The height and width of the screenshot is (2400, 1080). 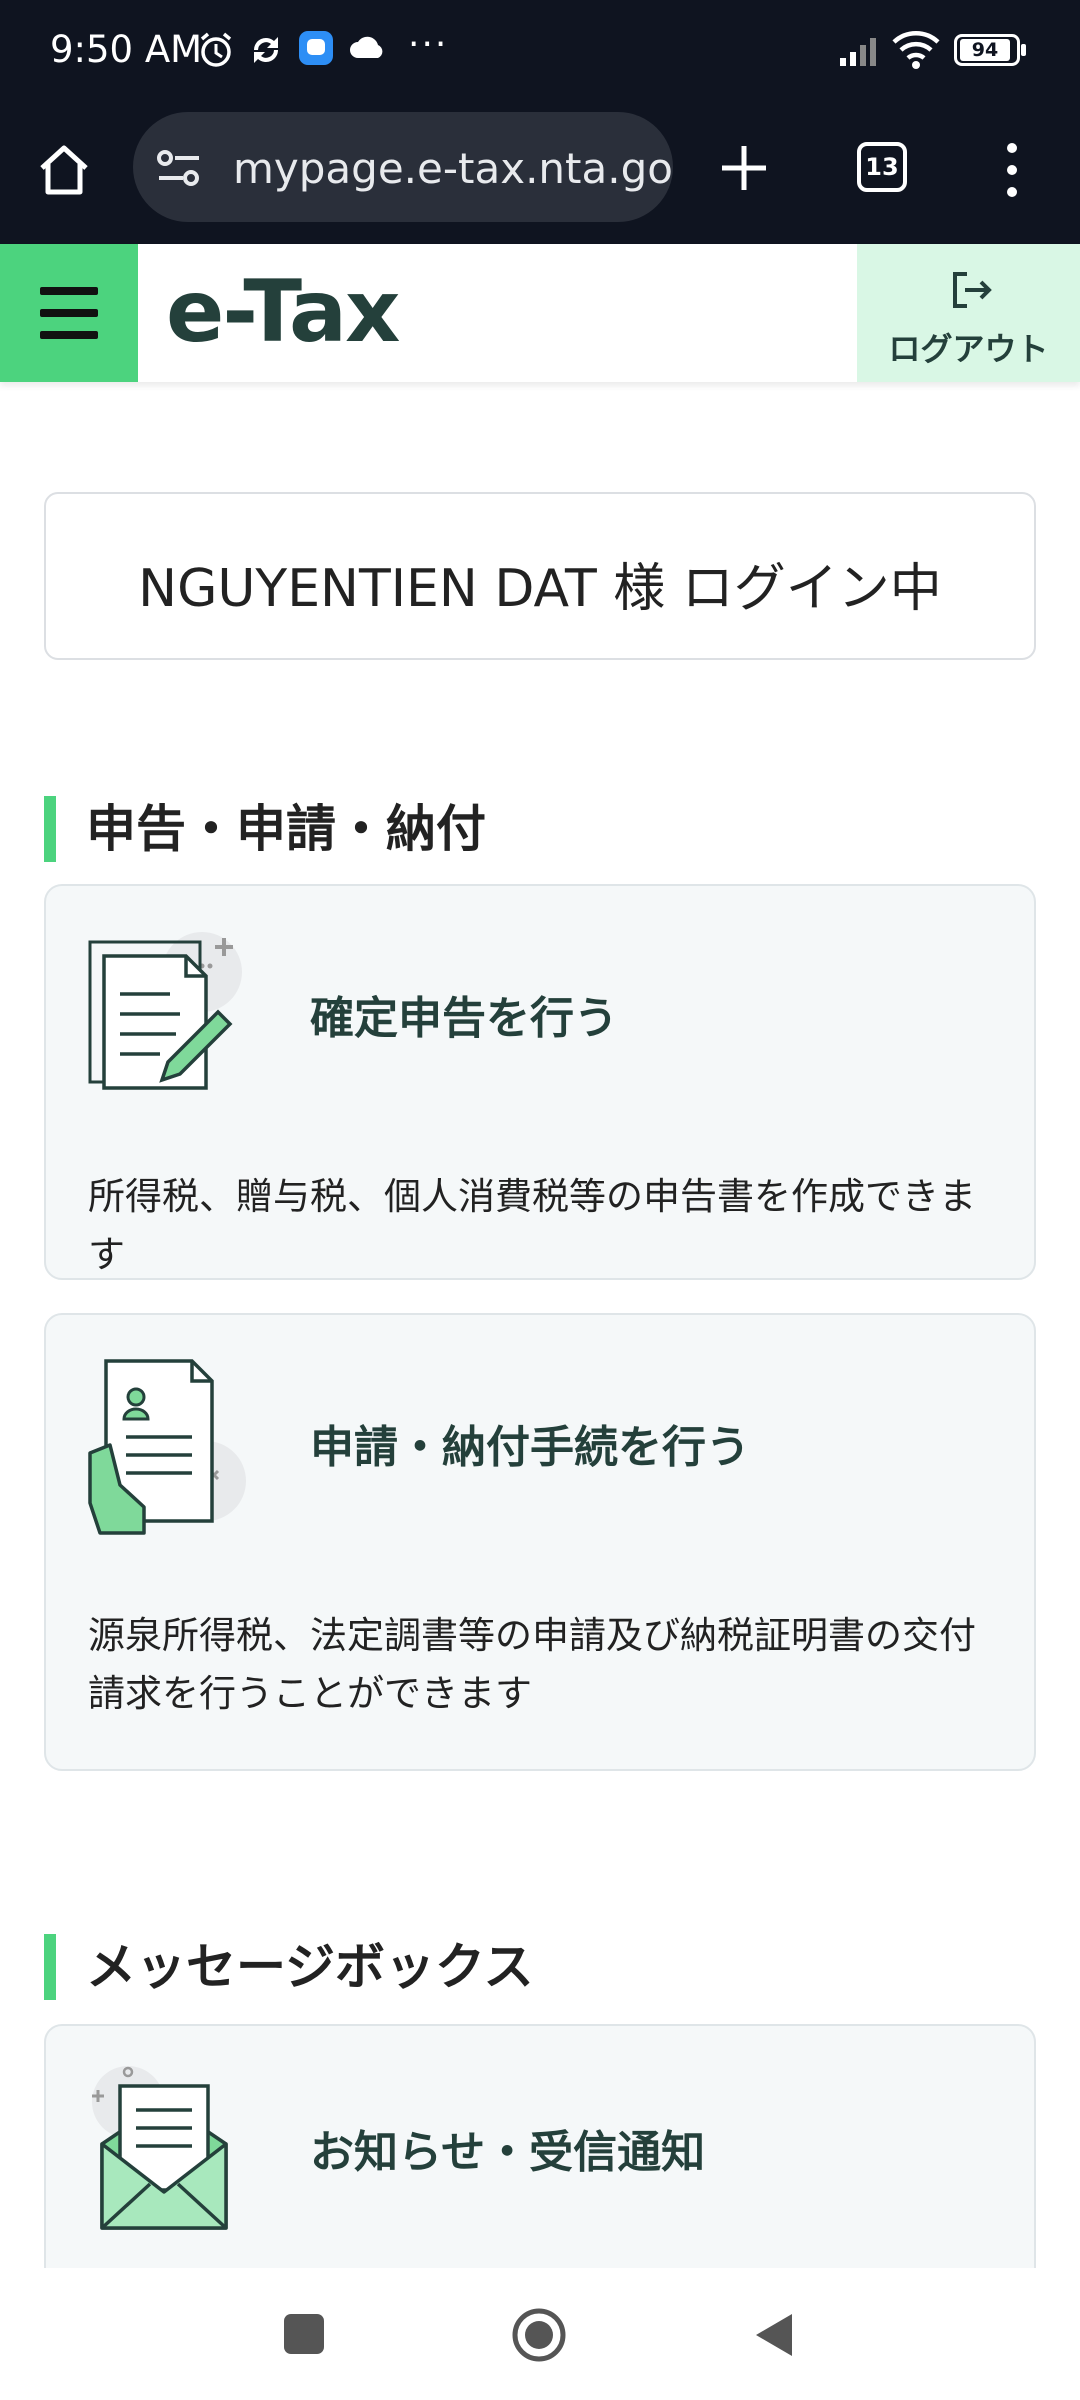 What do you see at coordinates (1012, 170) in the screenshot?
I see `more-menu-icon` at bounding box center [1012, 170].